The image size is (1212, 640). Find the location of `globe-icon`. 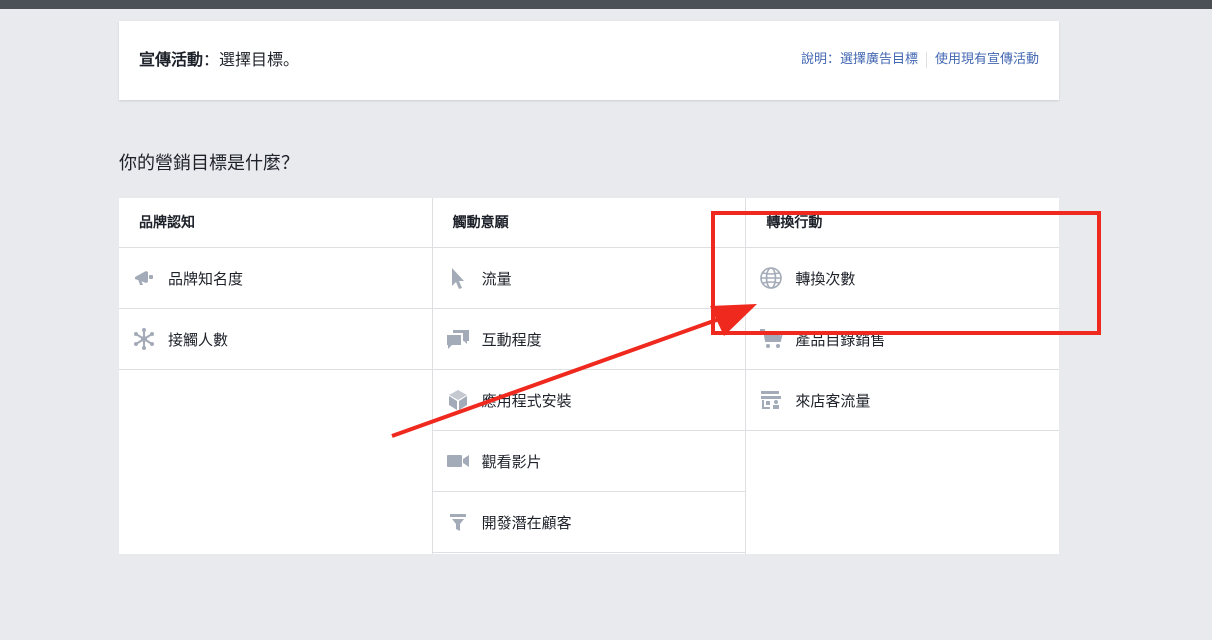

globe-icon is located at coordinates (771, 278).